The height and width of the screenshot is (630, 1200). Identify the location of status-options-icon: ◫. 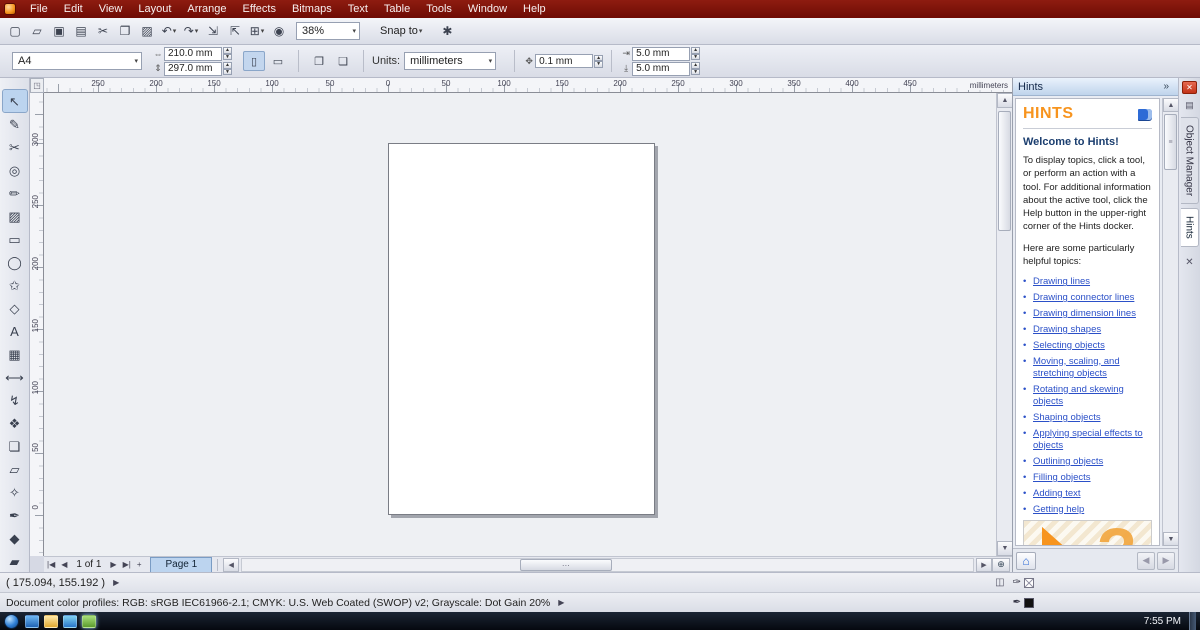
(999, 582).